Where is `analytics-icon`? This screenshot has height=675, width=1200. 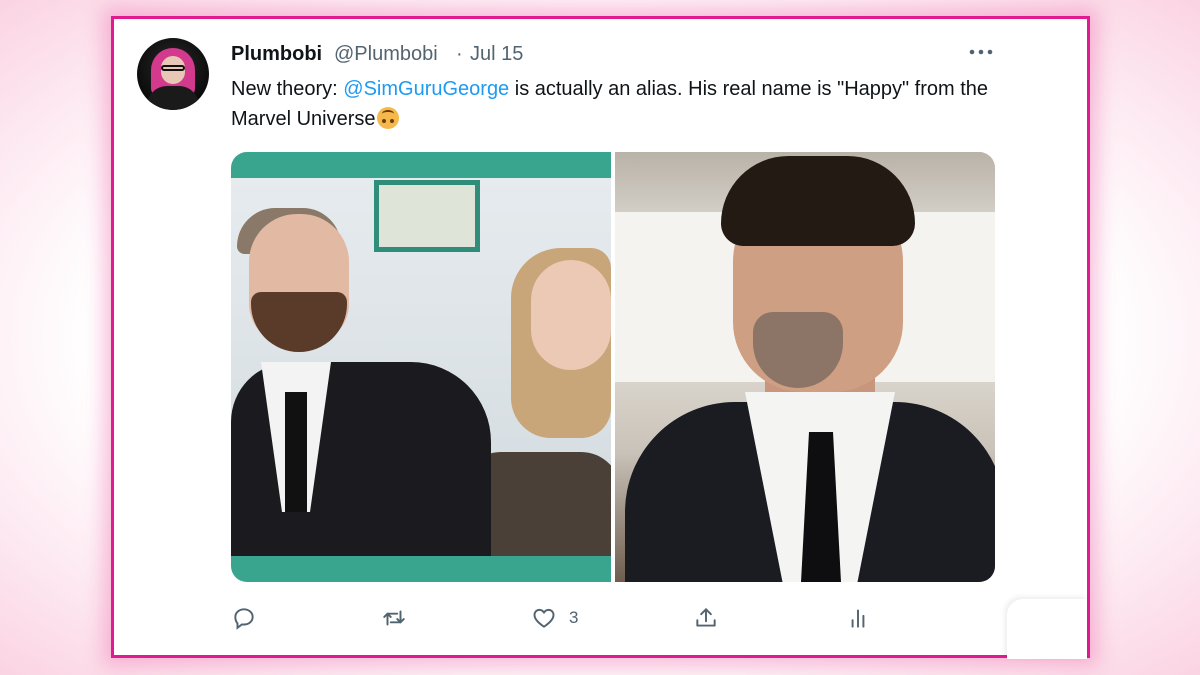
analytics-icon is located at coordinates (858, 618).